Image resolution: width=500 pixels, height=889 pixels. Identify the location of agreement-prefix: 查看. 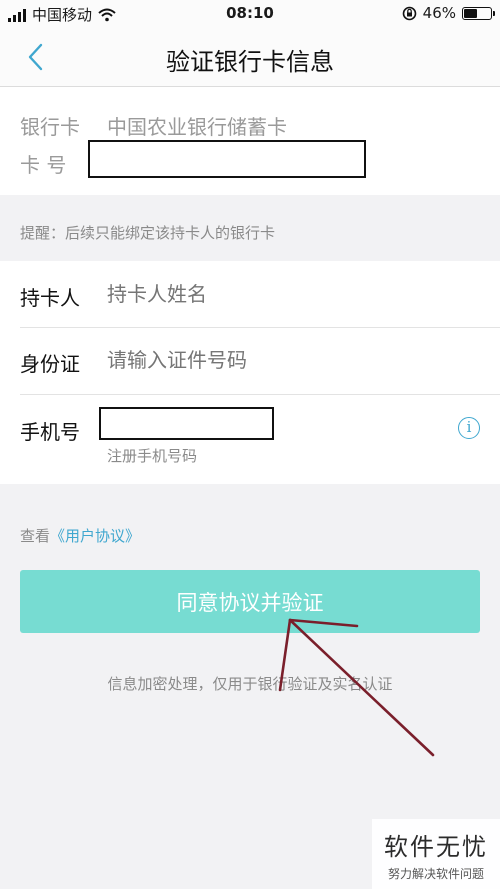
(35, 536).